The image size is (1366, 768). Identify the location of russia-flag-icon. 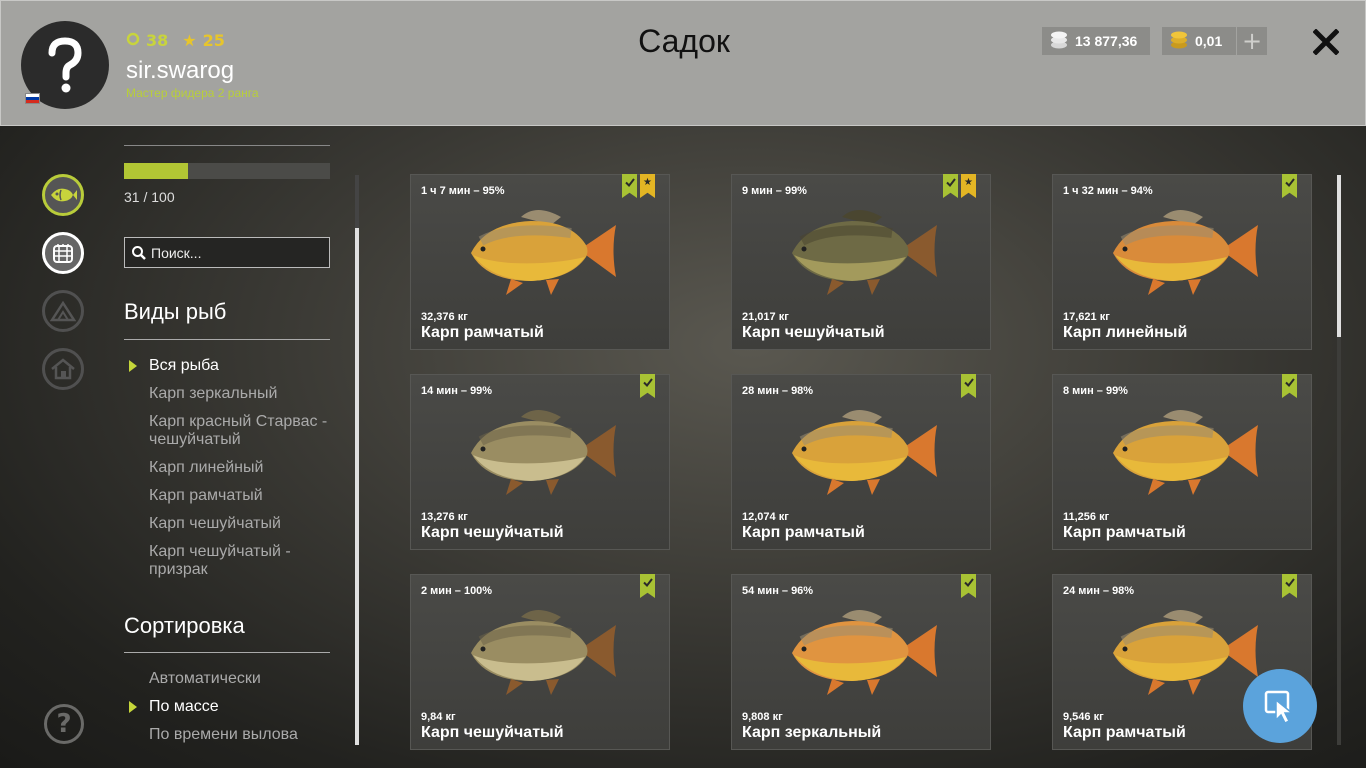
(32, 98).